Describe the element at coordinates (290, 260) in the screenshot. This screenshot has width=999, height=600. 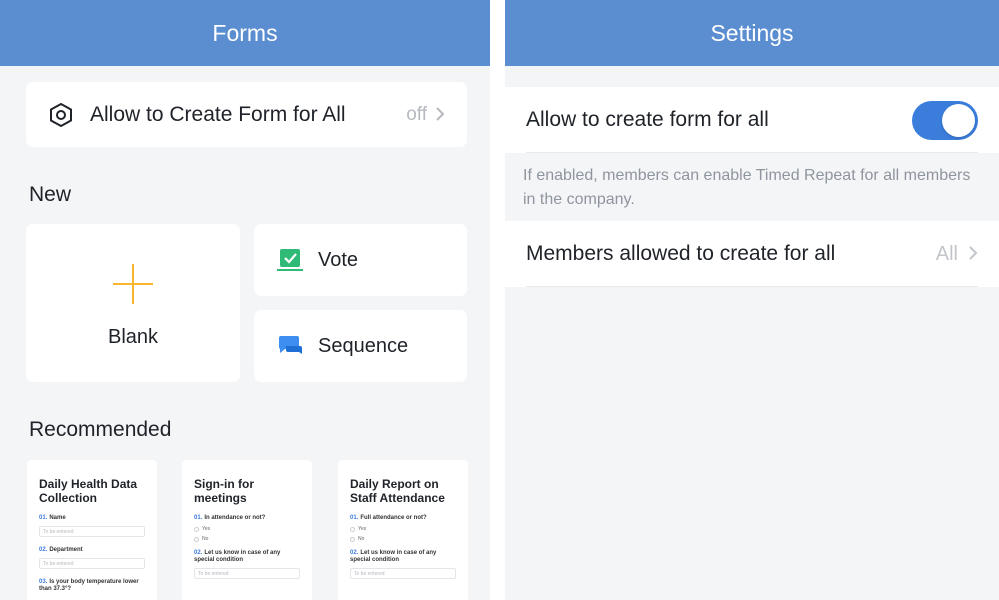
I see `checkbox-icon` at that location.